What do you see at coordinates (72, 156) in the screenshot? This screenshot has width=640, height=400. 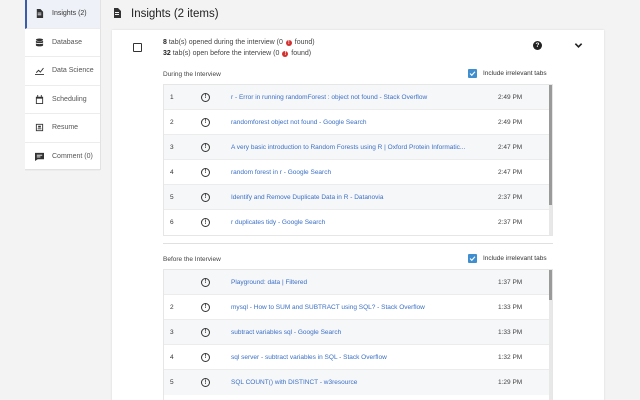 I see `sidebar-item-label: Comment (0)` at bounding box center [72, 156].